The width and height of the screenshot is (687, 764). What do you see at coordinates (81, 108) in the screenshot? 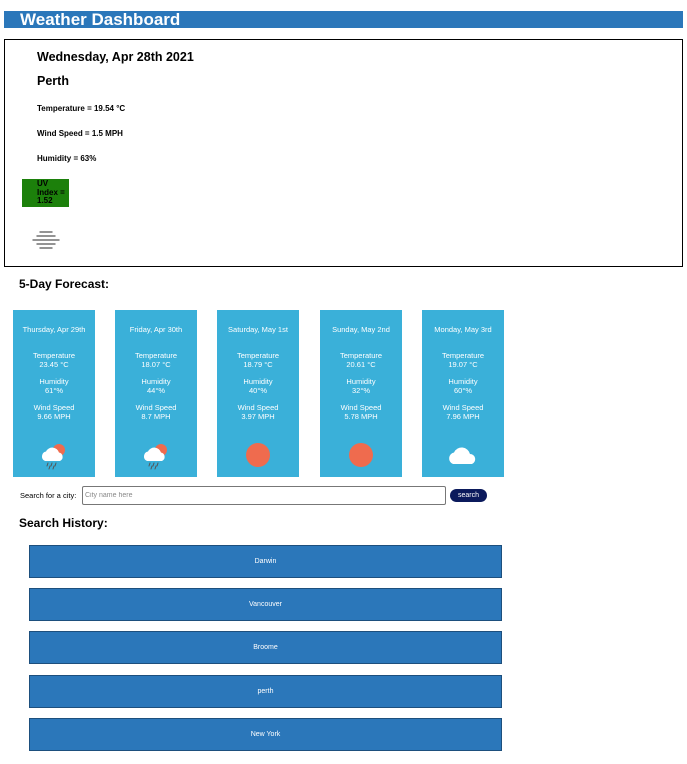
I see `current-temperature: Temperature = 19.54 °C` at bounding box center [81, 108].